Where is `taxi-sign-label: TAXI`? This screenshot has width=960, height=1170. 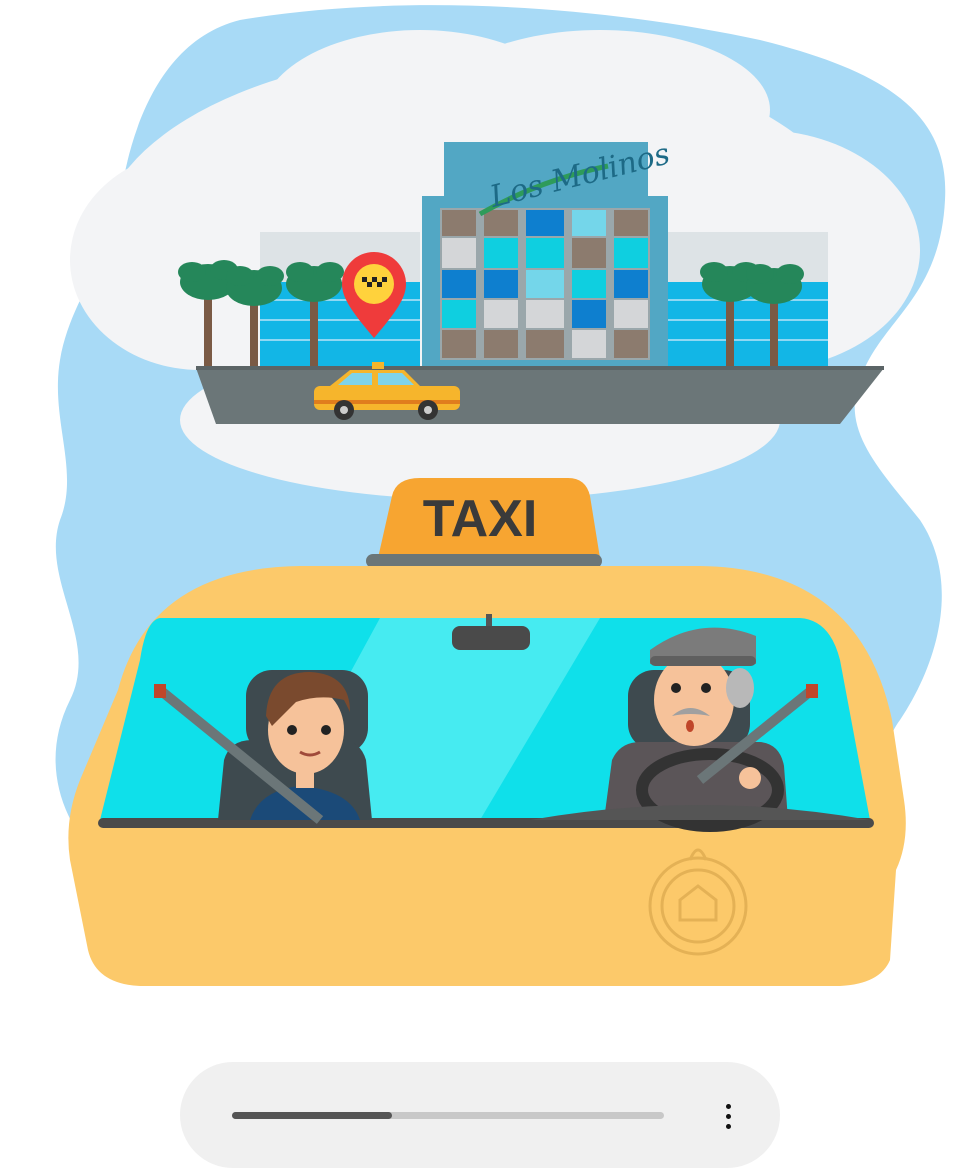
taxi-sign-label: TAXI is located at coordinates (480, 519).